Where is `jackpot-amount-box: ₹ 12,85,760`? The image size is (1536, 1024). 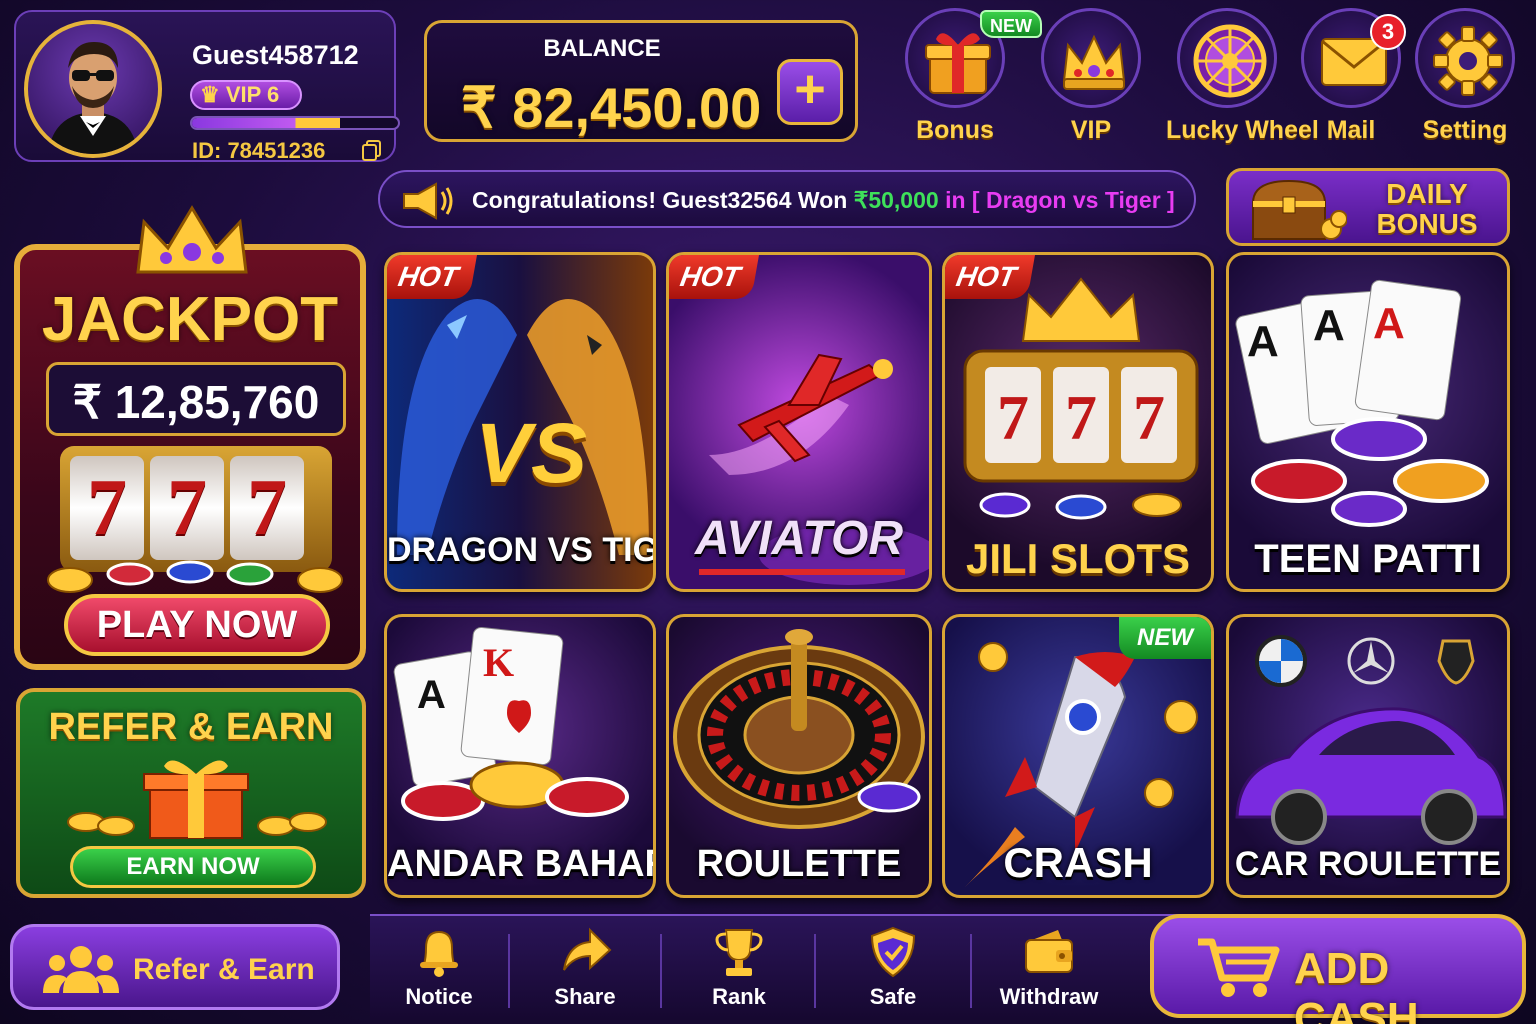
jackpot-amount-box: ₹ 12,85,760 is located at coordinates (196, 399).